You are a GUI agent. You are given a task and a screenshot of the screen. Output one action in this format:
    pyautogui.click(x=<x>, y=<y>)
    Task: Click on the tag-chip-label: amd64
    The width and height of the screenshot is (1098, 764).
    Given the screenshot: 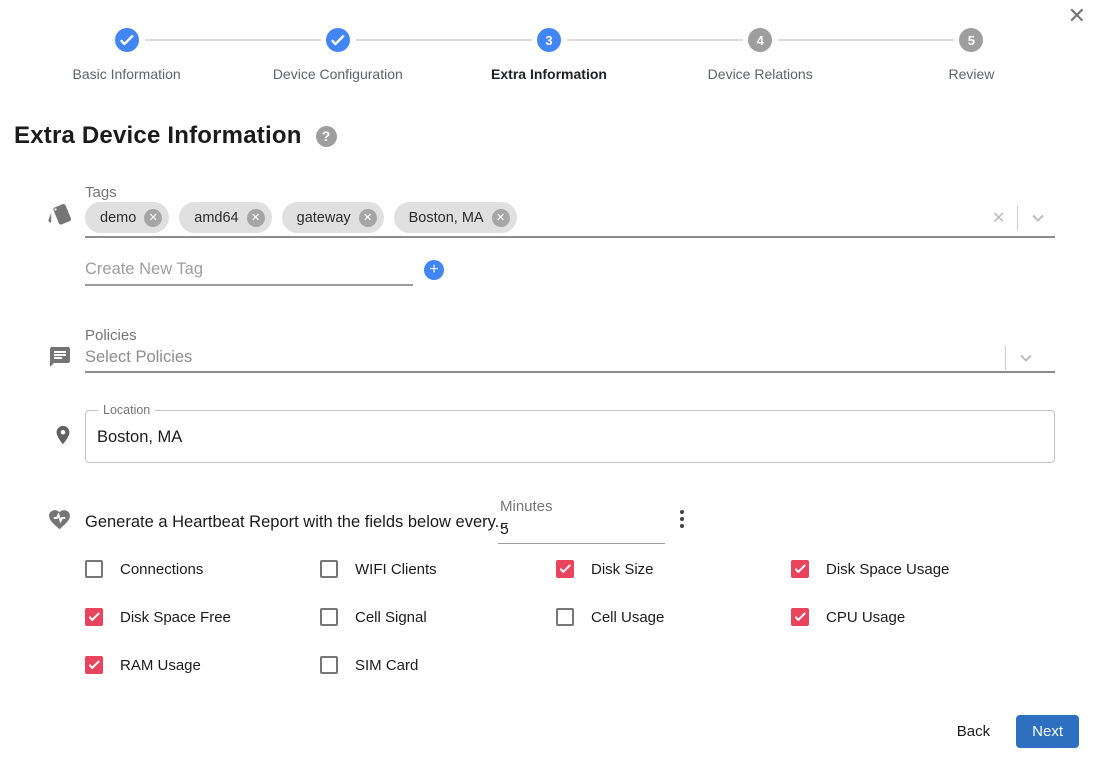 What is the action you would take?
    pyautogui.click(x=216, y=217)
    